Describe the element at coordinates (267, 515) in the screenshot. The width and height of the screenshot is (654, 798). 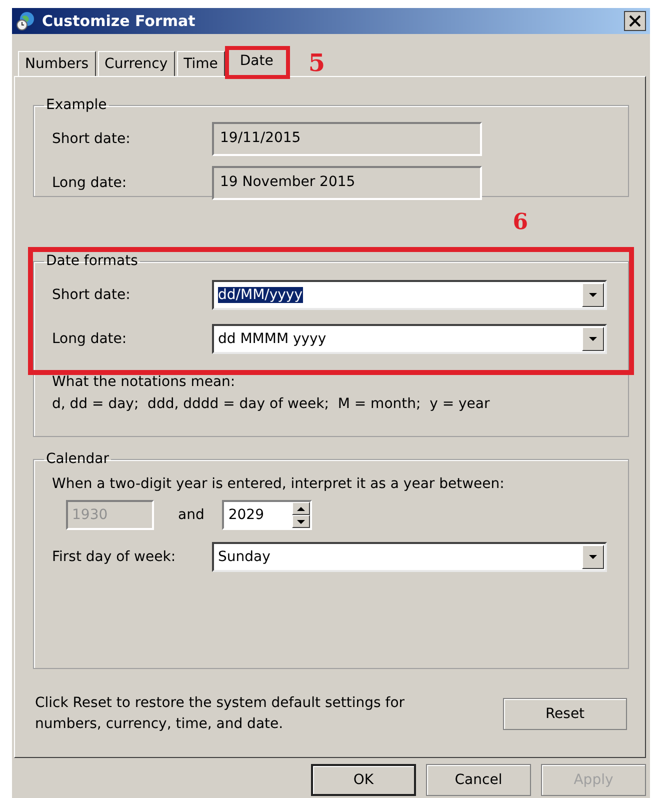
I see `year-field: 2029` at that location.